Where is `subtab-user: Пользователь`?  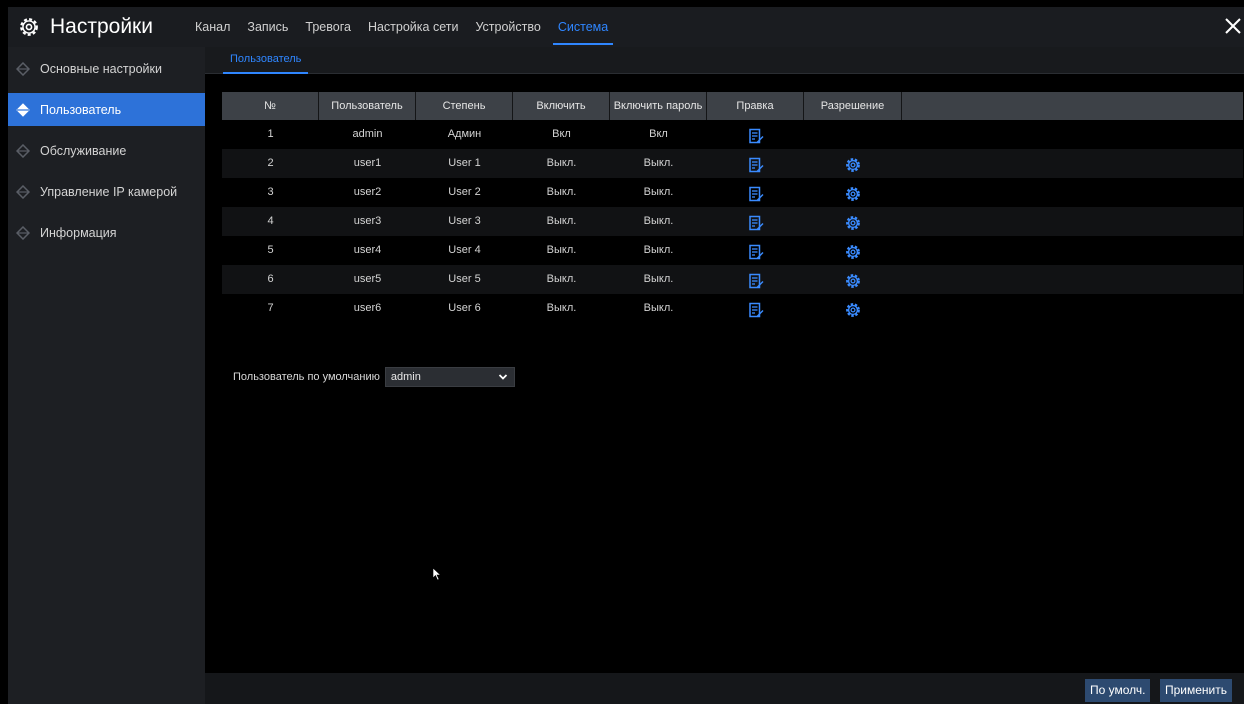 subtab-user: Пользователь is located at coordinates (266, 60).